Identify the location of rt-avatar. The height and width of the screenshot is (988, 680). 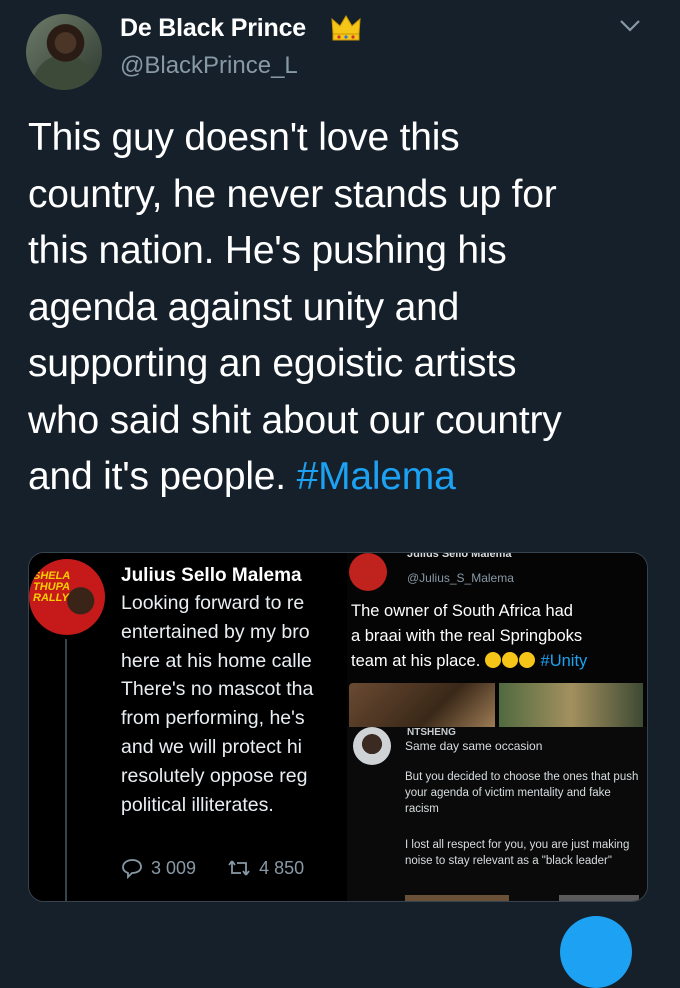
(368, 572).